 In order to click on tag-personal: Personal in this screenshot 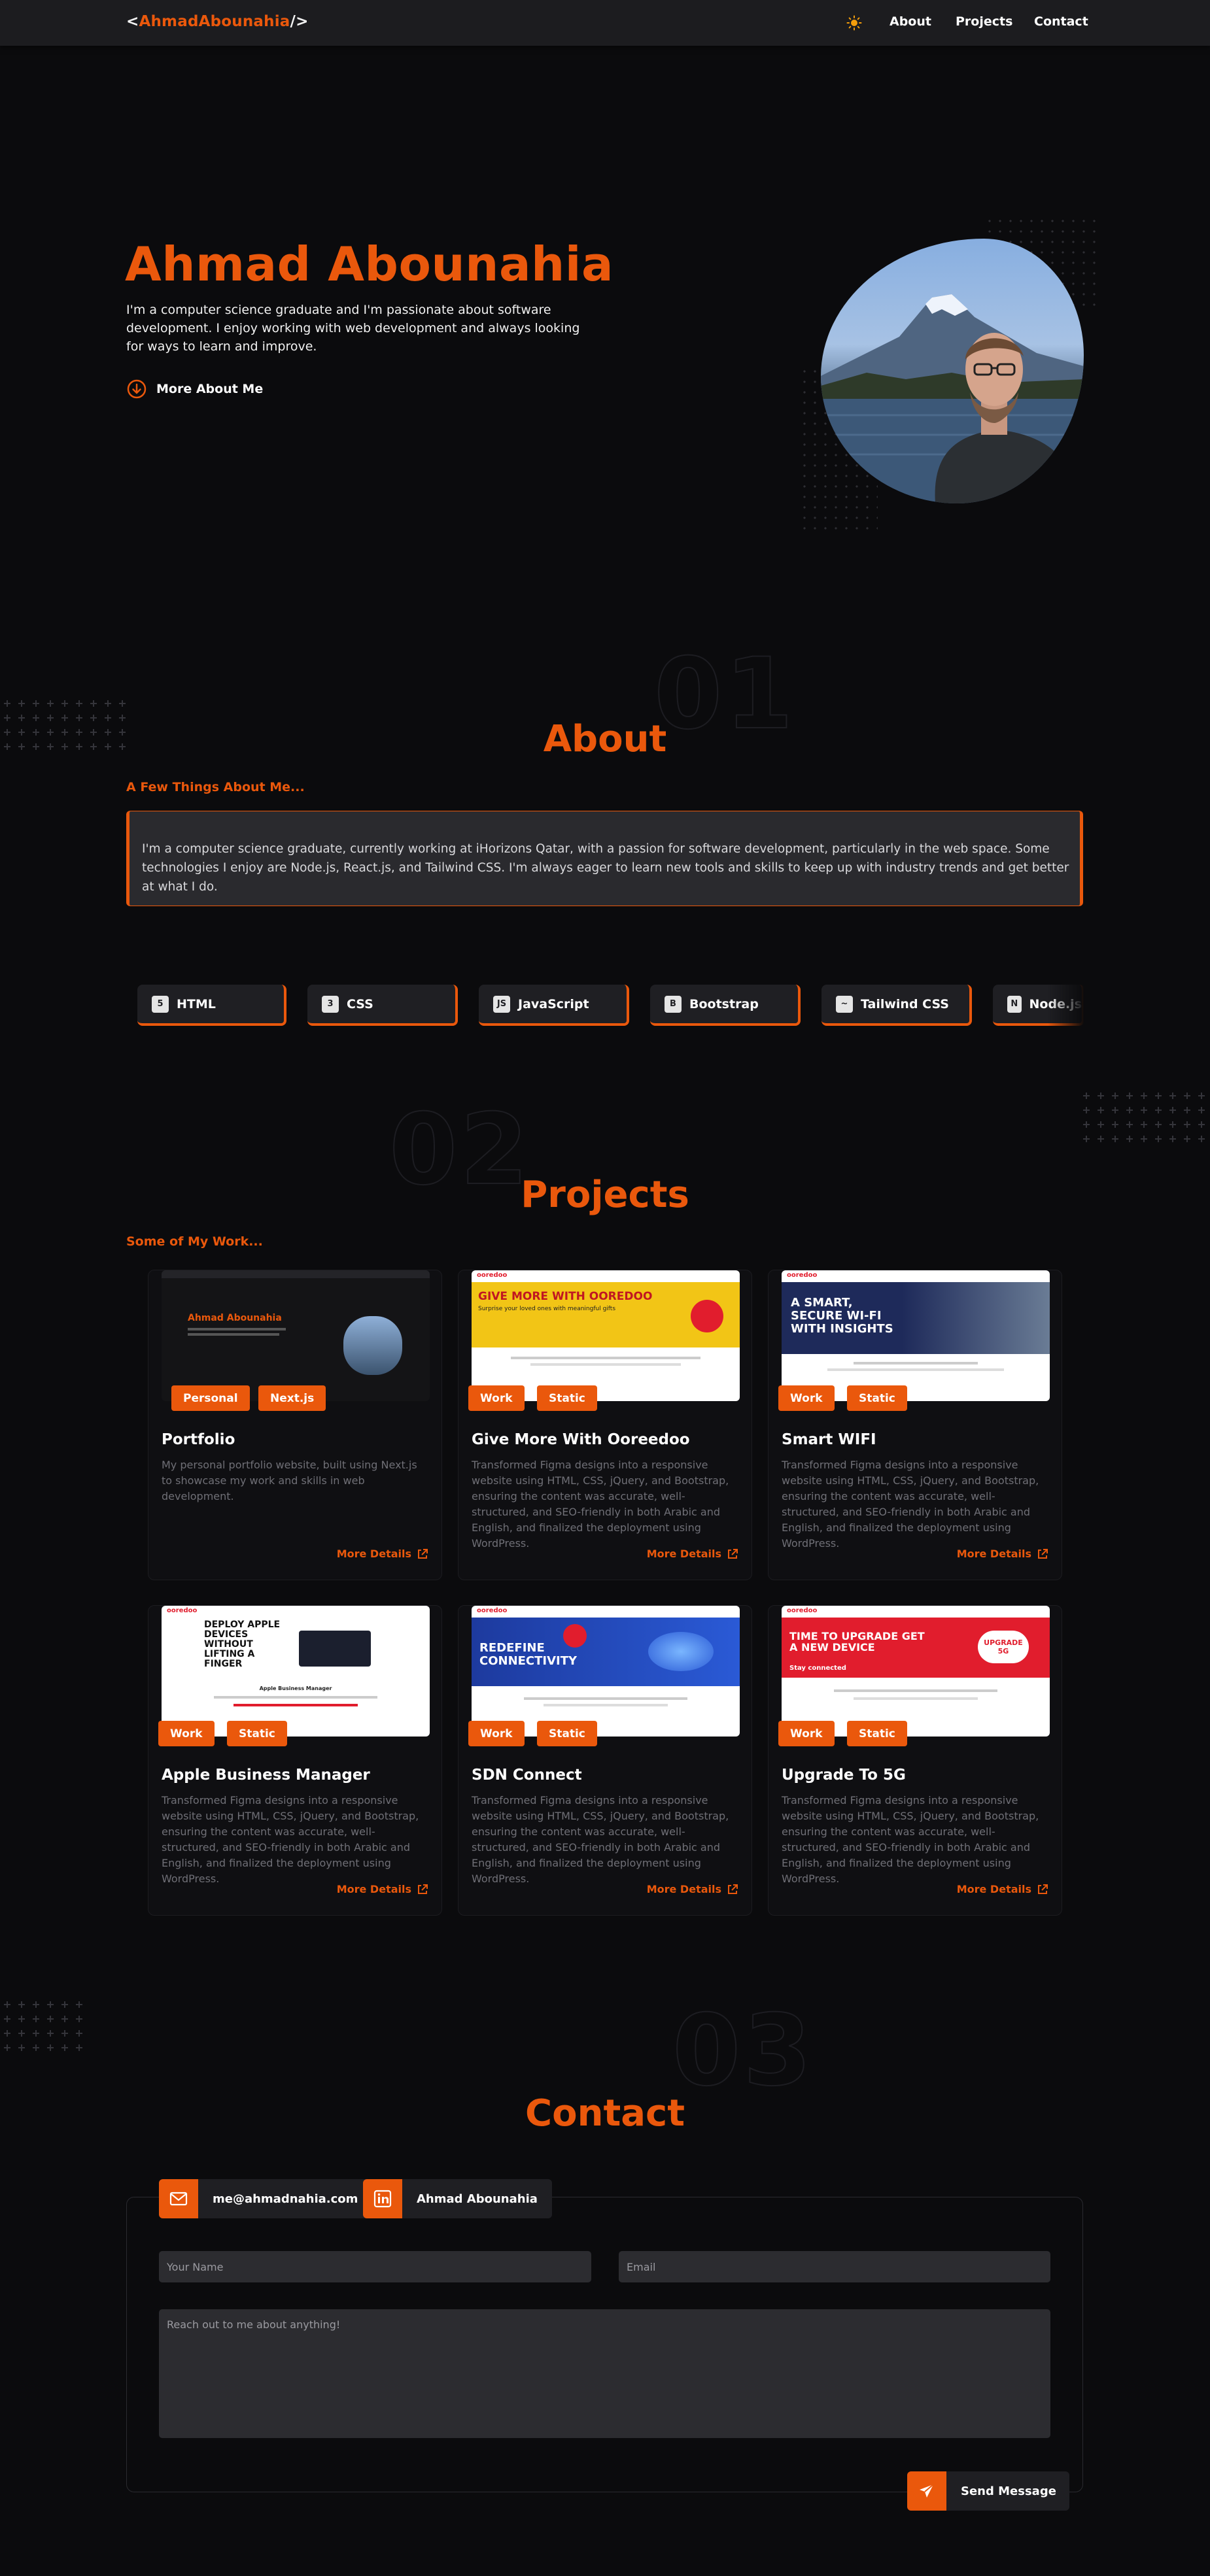, I will do `click(210, 1398)`.